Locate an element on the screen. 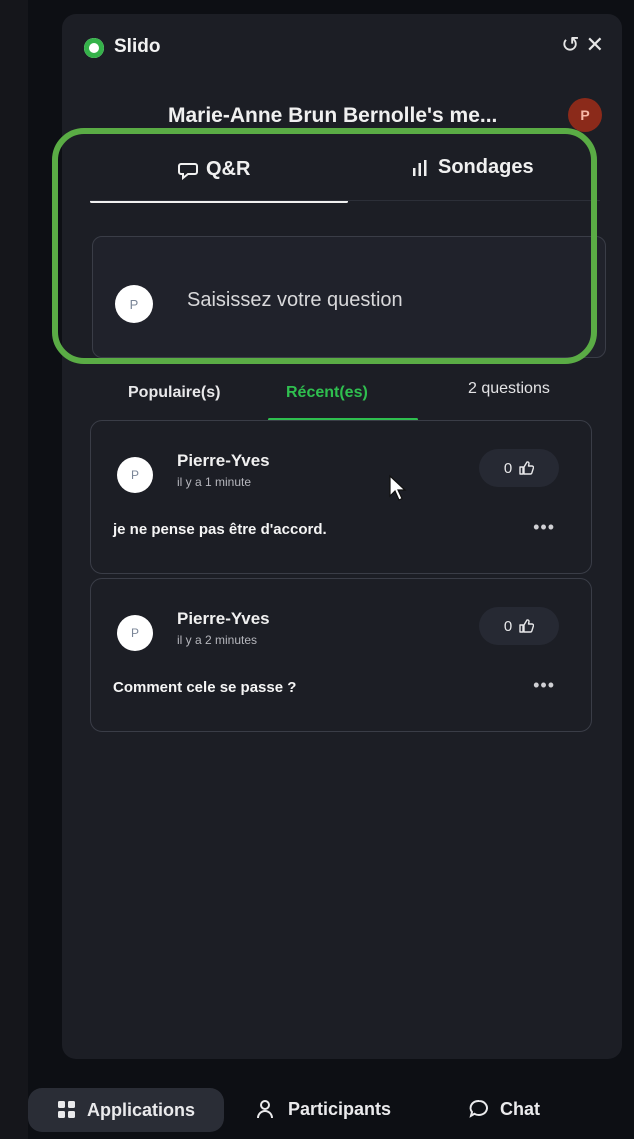  tab-qa-label: Q&R is located at coordinates (228, 169).